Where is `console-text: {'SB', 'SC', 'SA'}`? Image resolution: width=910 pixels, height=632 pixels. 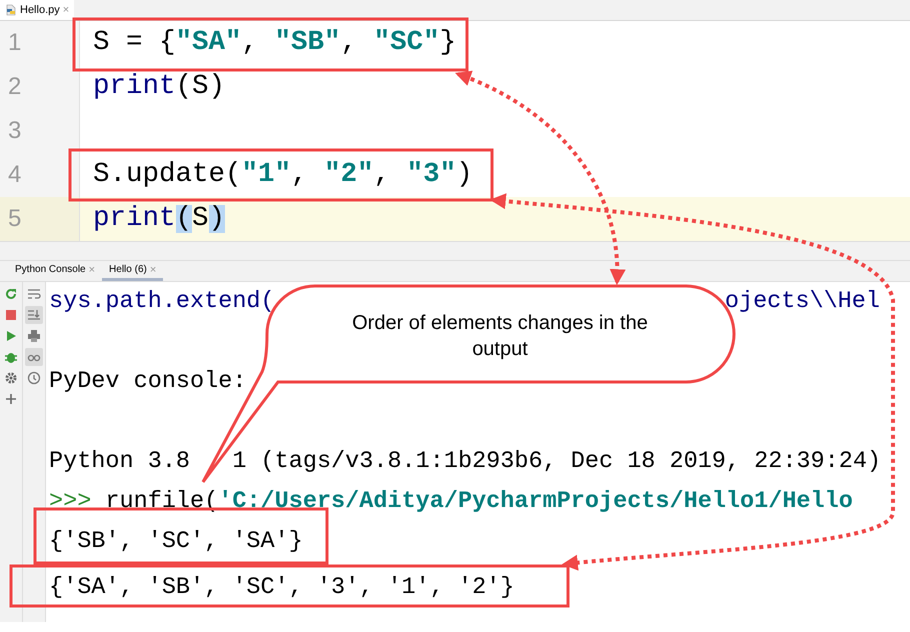 console-text: {'SB', 'SC', 'SA'} is located at coordinates (176, 542).